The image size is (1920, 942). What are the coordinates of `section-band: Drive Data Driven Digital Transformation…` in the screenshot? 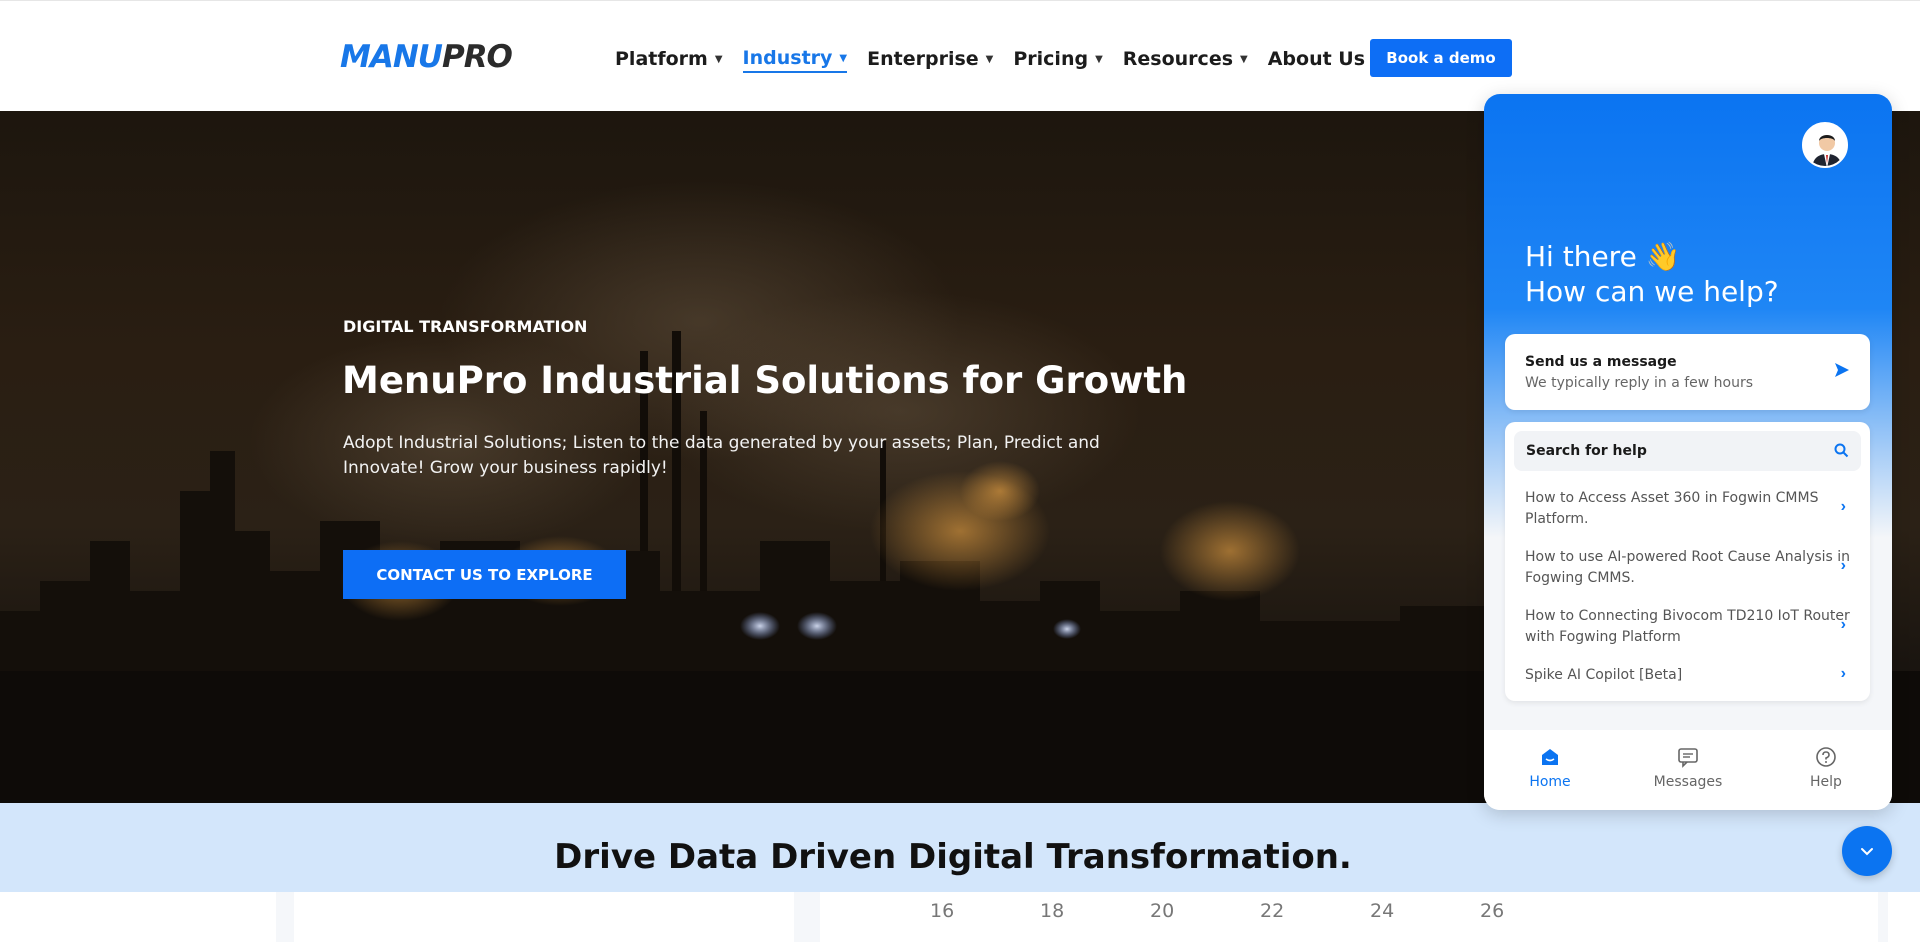 It's located at (960, 847).